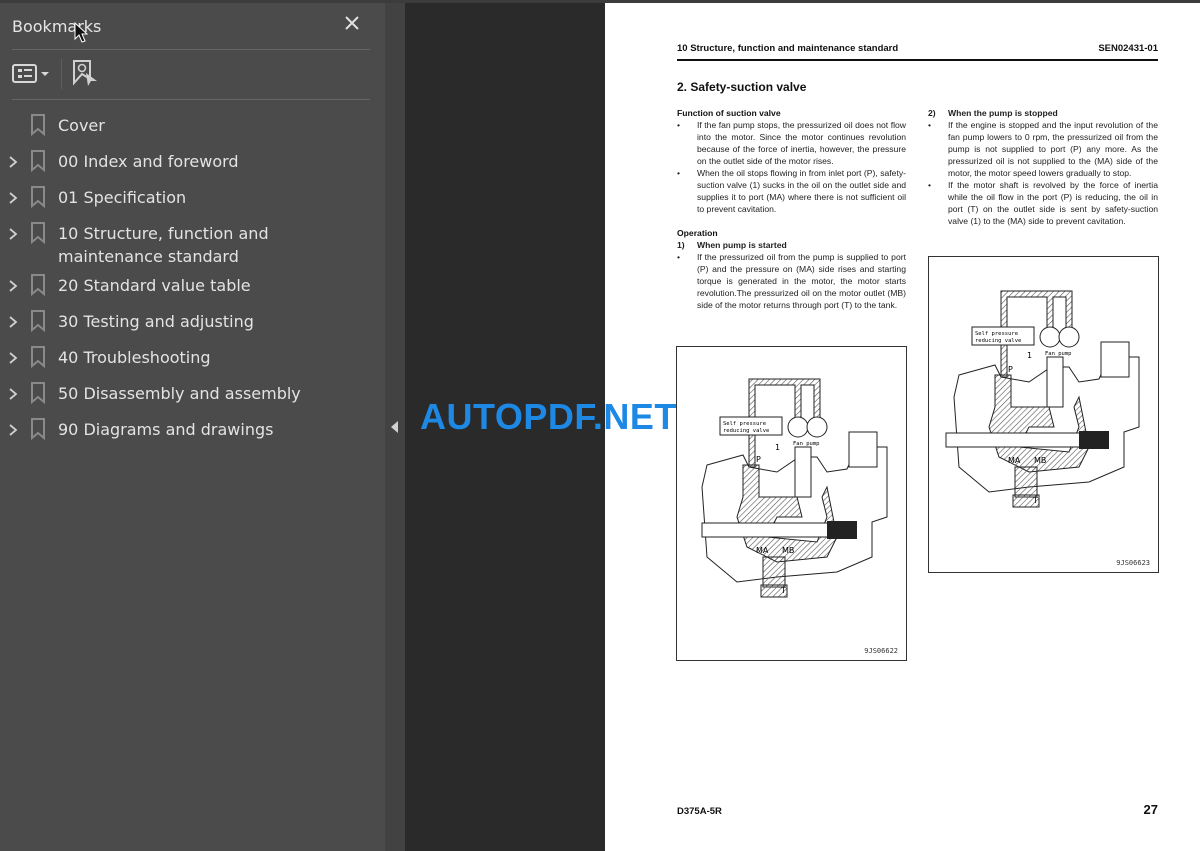  I want to click on bookmark-label: 01 Specification, so click(122, 197).